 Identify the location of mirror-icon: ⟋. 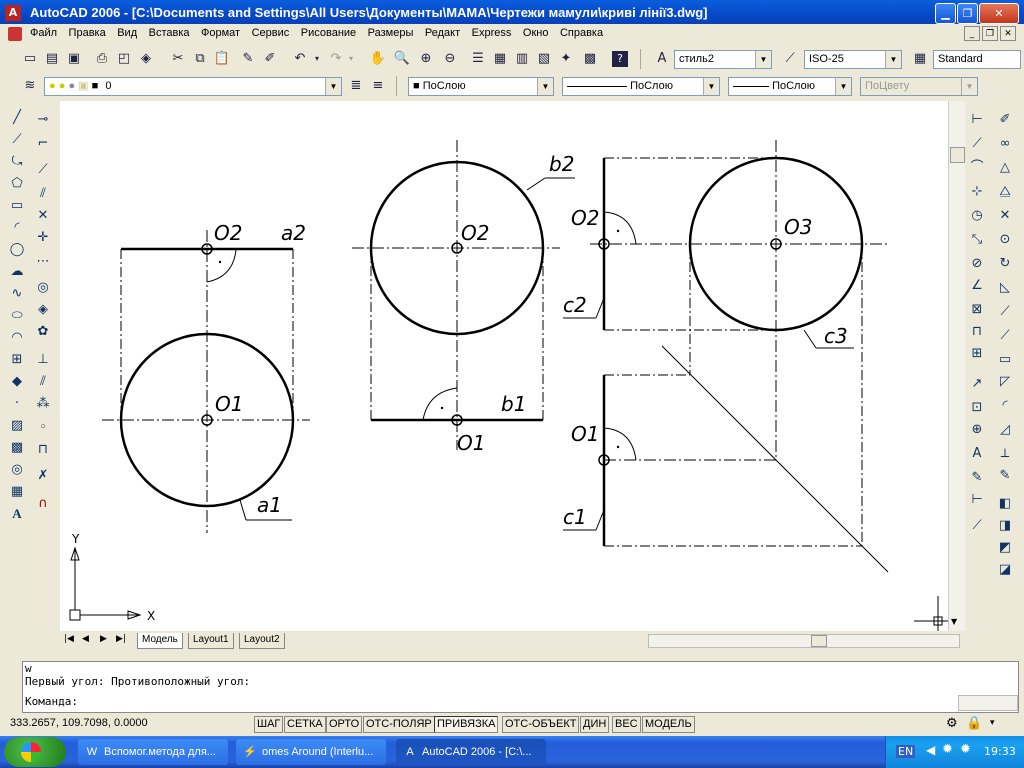
(43, 170).